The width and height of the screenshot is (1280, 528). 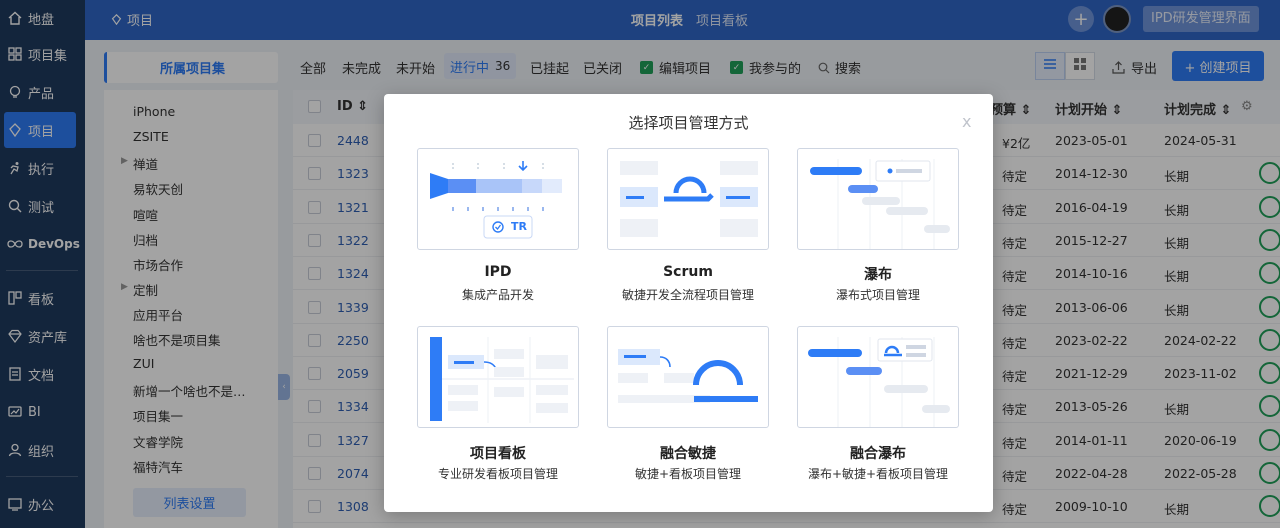 What do you see at coordinates (688, 272) in the screenshot?
I see `card-title: Scrum` at bounding box center [688, 272].